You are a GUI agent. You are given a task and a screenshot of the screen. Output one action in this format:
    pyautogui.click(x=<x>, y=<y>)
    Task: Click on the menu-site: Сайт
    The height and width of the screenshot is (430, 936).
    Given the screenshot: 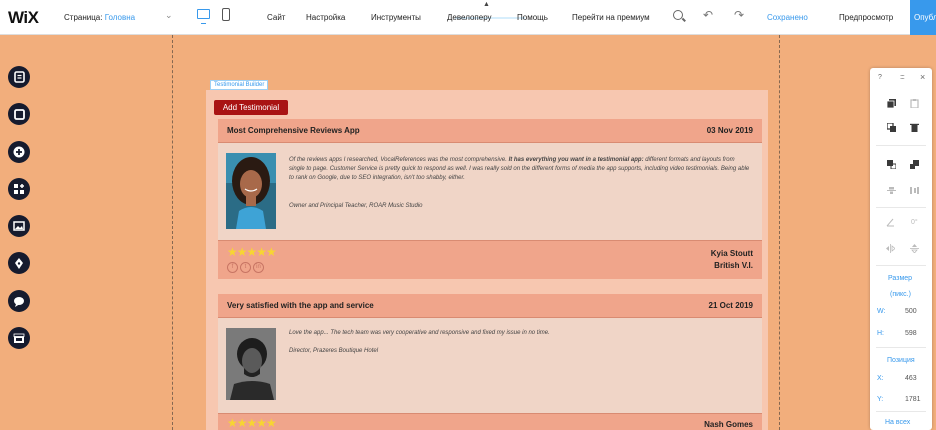 What is the action you would take?
    pyautogui.click(x=276, y=17)
    